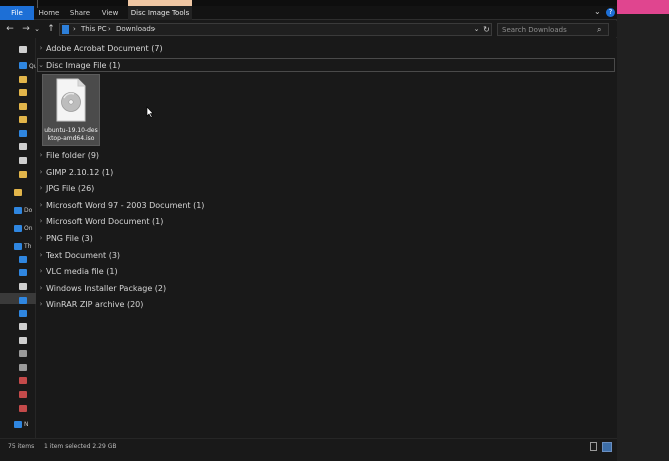 Image resolution: width=669 pixels, height=461 pixels. I want to click on group-label: GIMP 2.10.12 (1), so click(80, 172).